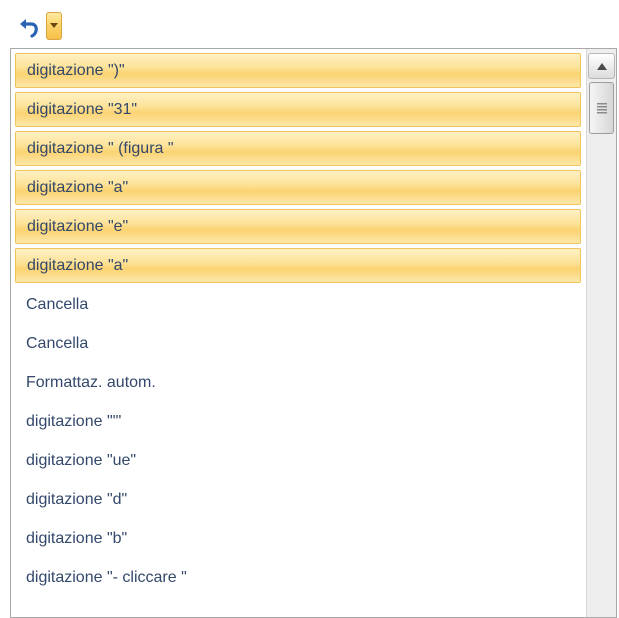  Describe the element at coordinates (298, 226) in the screenshot. I see `undo-history-item: digitazione "e"` at that location.